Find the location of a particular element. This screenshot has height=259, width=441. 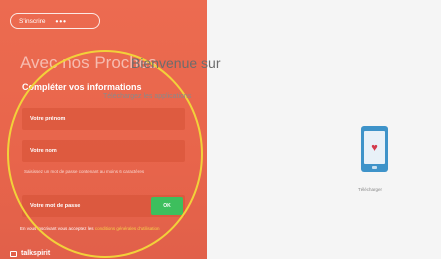

first-name-placeholder: Votre prénom is located at coordinates (48, 119).